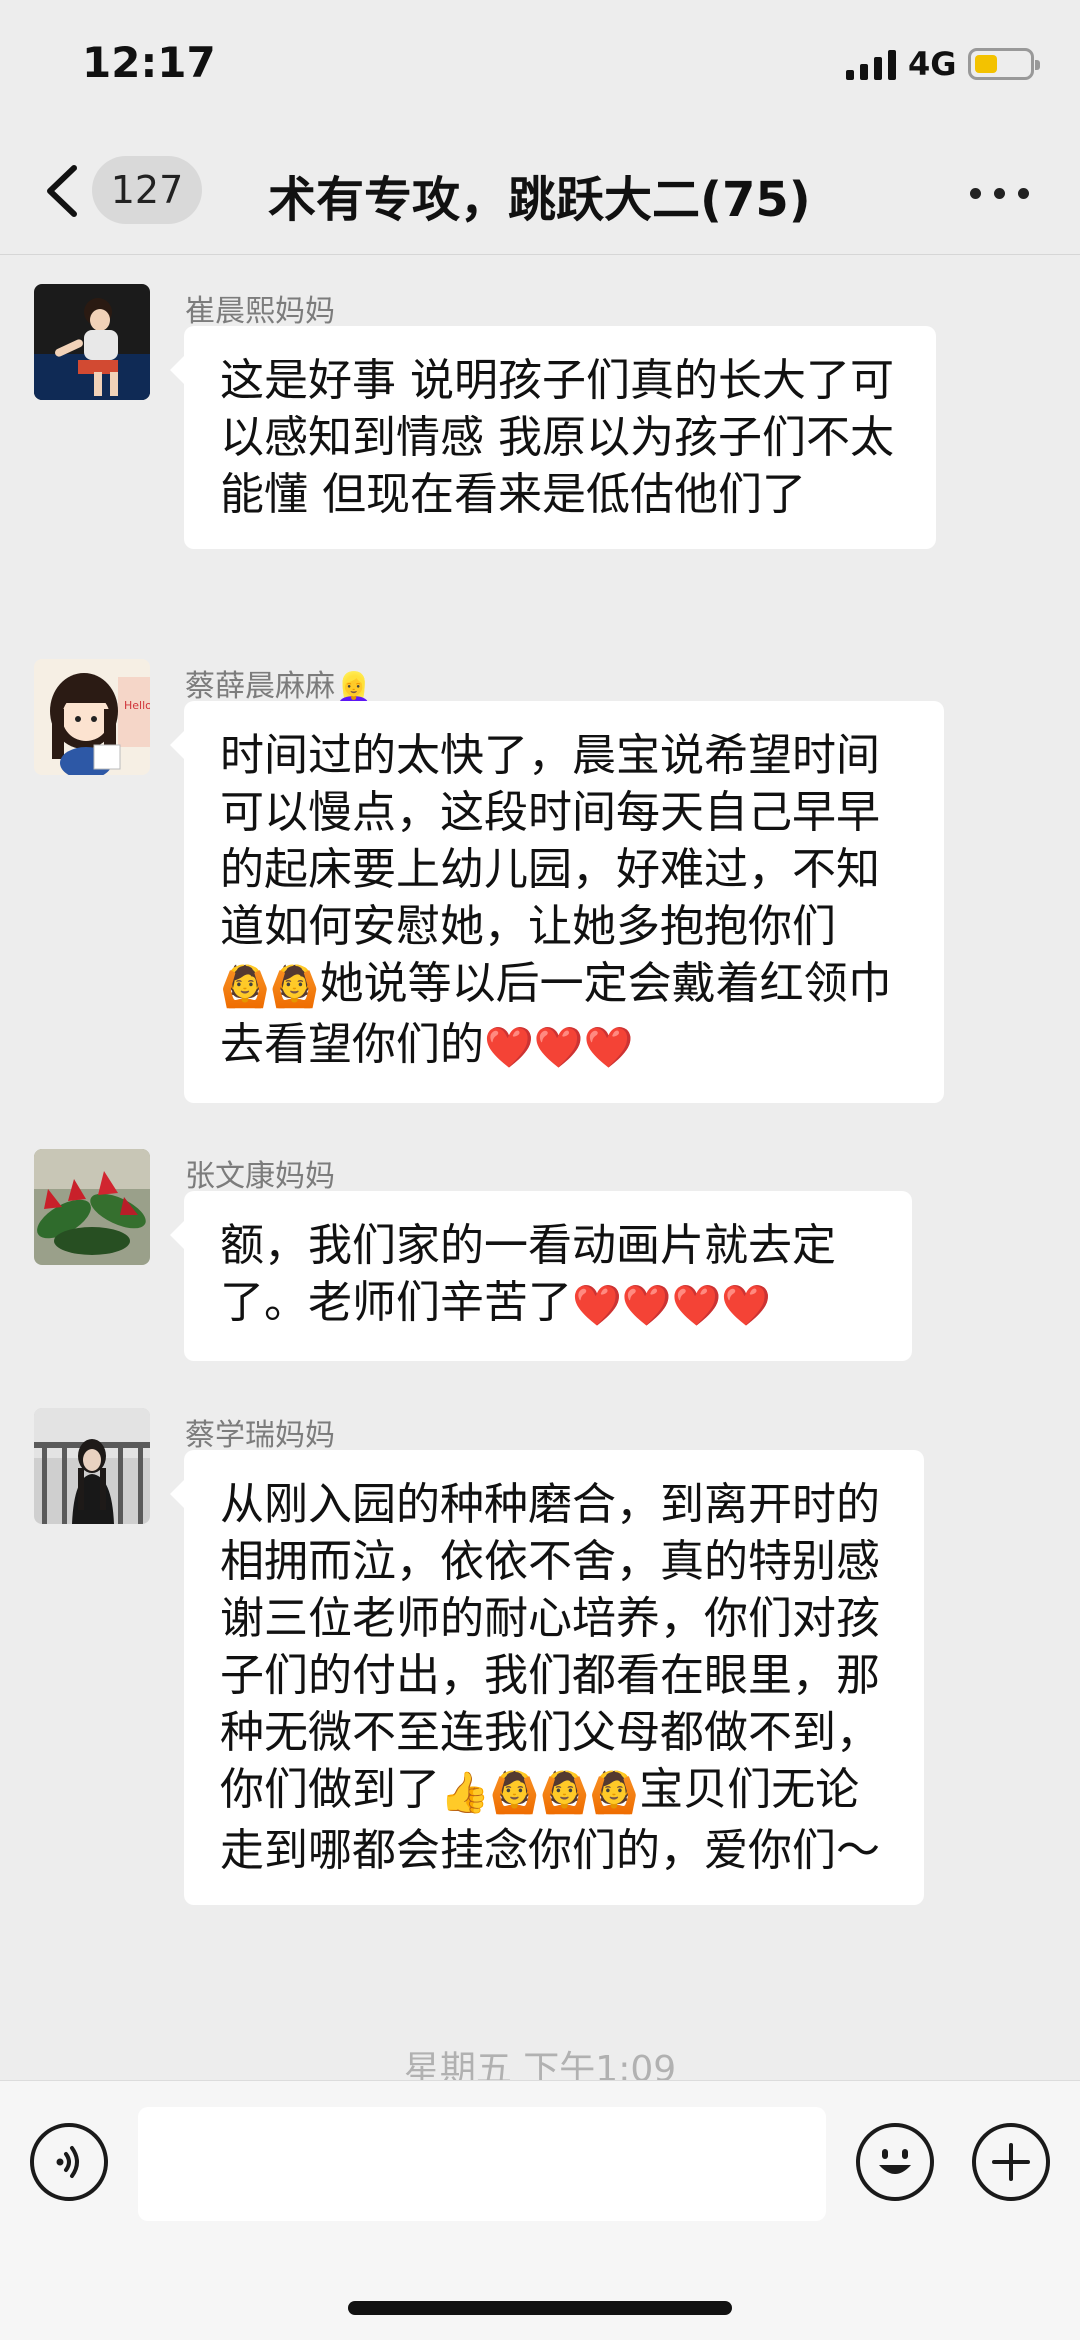  Describe the element at coordinates (541, 1276) in the screenshot. I see `message-bubble: 额，我们家的一看动画片就去定了。老师们辛苦了❤️❤️❤️❤️` at that location.